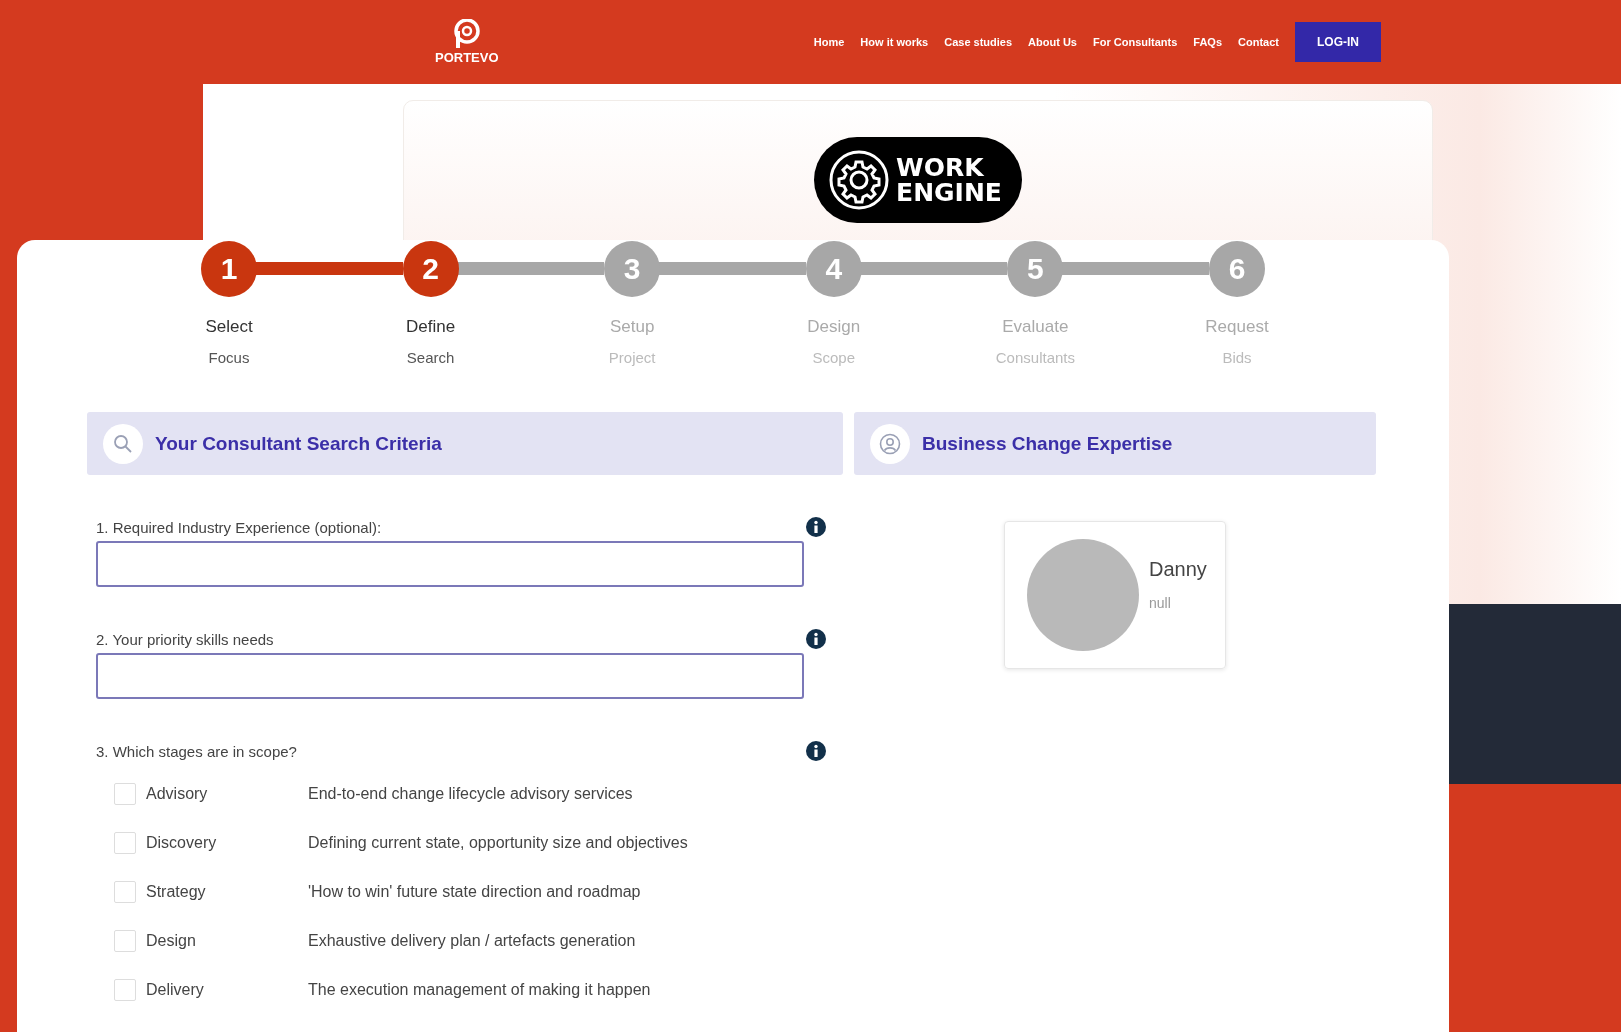  What do you see at coordinates (229, 269) in the screenshot?
I see `step-number: 1` at bounding box center [229, 269].